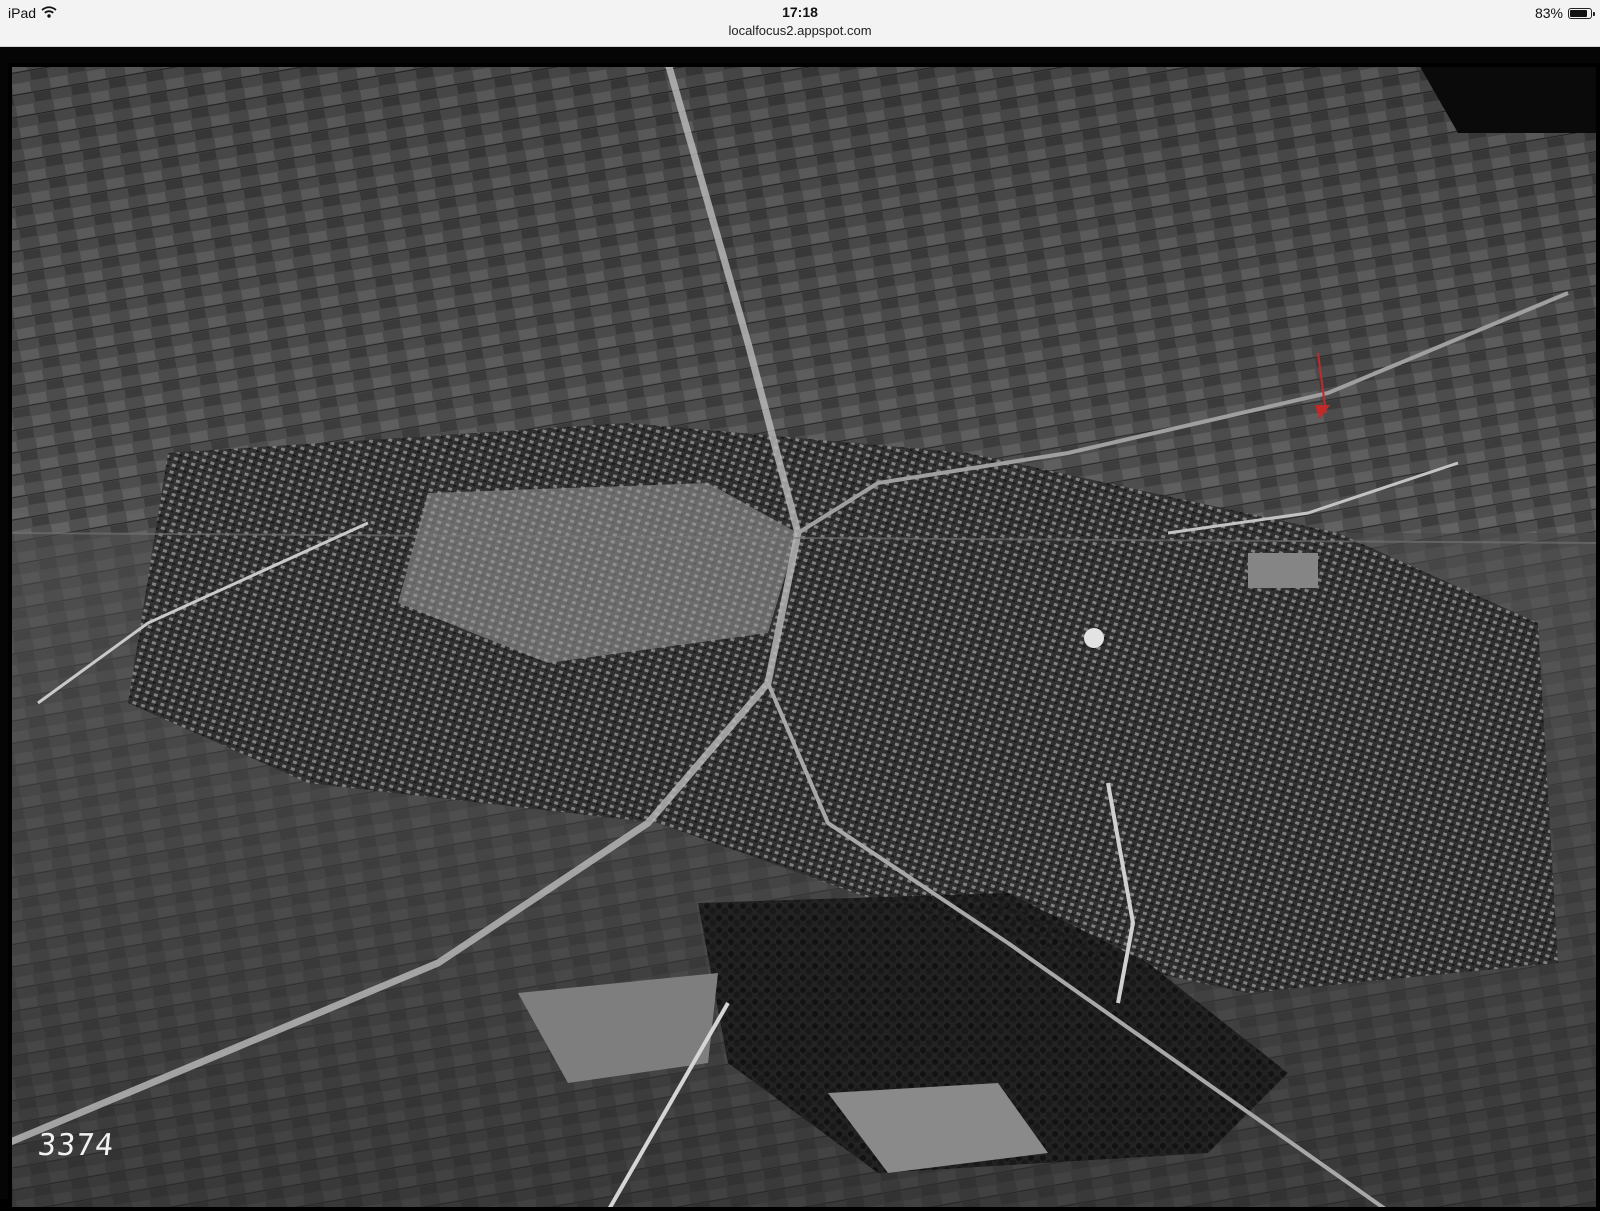  Describe the element at coordinates (800, 12) in the screenshot. I see `status-time: 17:18` at that location.